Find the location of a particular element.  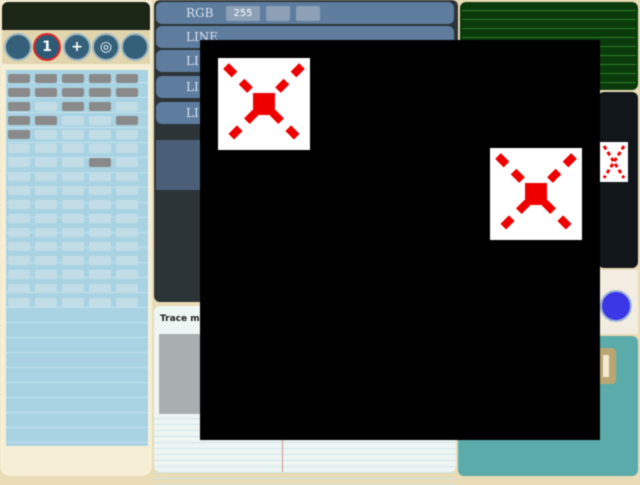

rgb-value-field: 255 is located at coordinates (243, 13).